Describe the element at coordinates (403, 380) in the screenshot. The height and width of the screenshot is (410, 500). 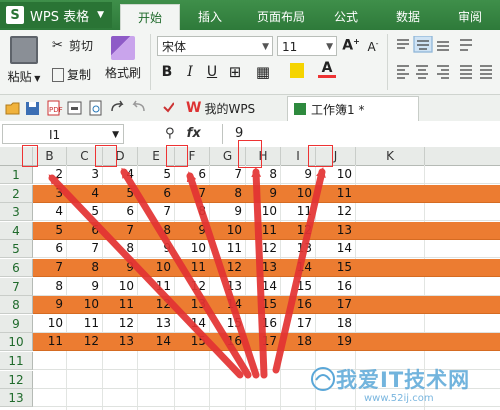
I see `watermark-text: 我爱IT技术网` at that location.